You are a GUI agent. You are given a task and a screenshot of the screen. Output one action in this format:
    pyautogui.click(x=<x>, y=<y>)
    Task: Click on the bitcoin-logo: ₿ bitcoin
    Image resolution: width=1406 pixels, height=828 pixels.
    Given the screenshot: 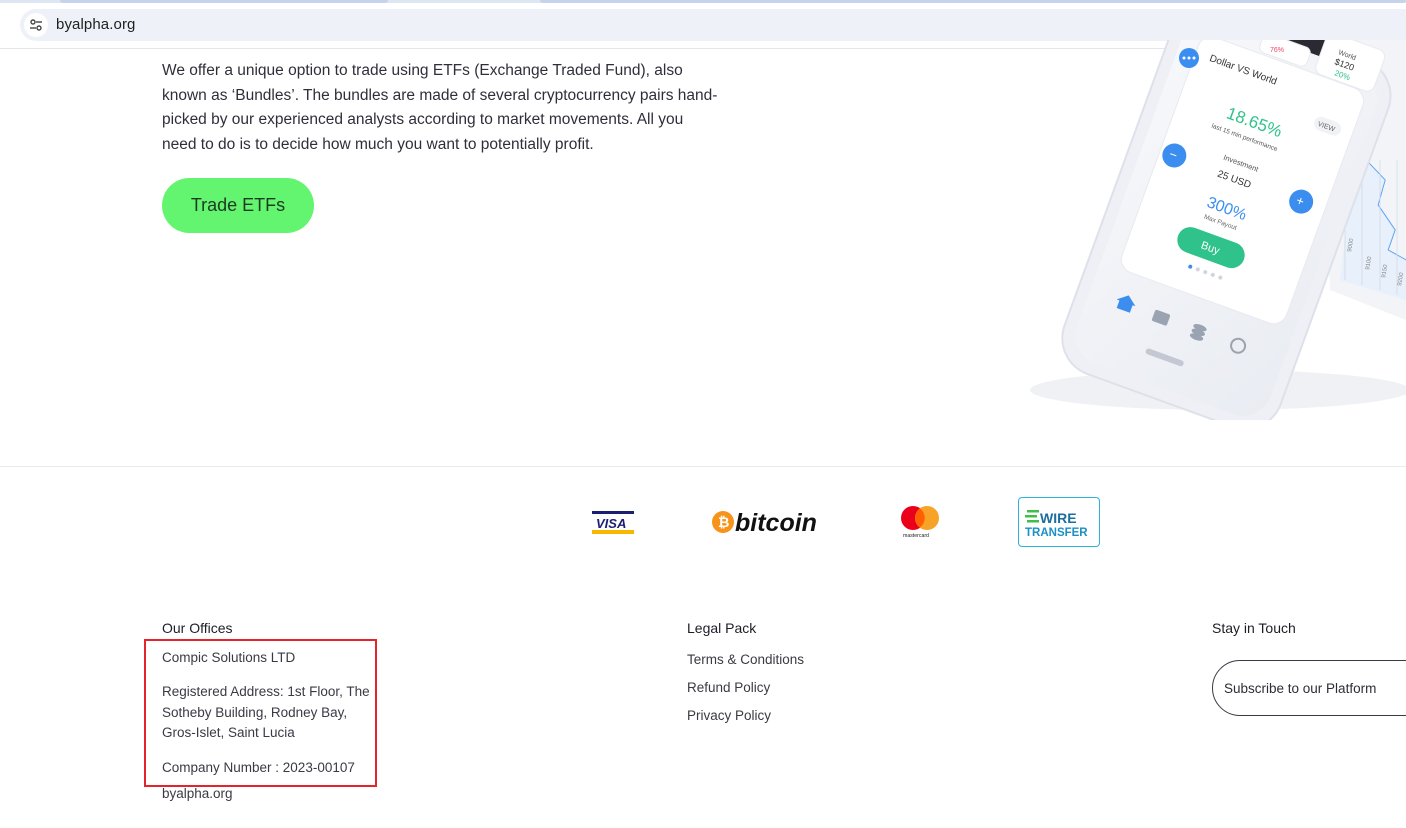 What is the action you would take?
    pyautogui.click(x=767, y=522)
    